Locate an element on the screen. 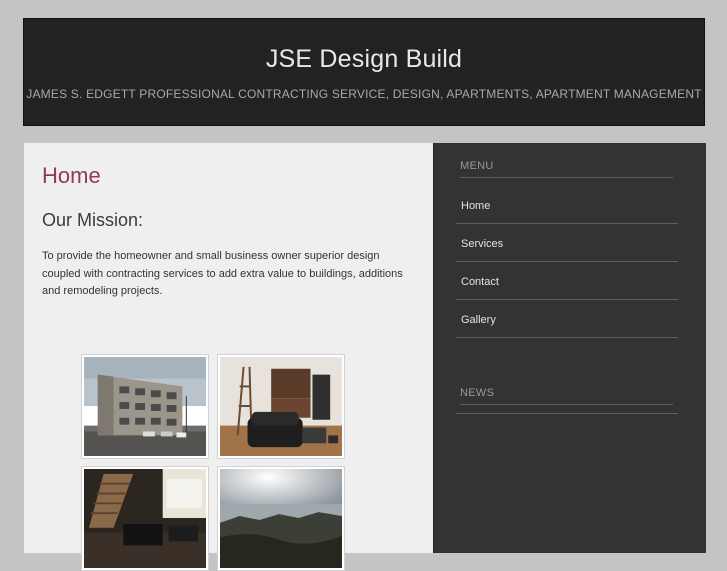 The width and height of the screenshot is (727, 571). news-divider is located at coordinates (567, 413).